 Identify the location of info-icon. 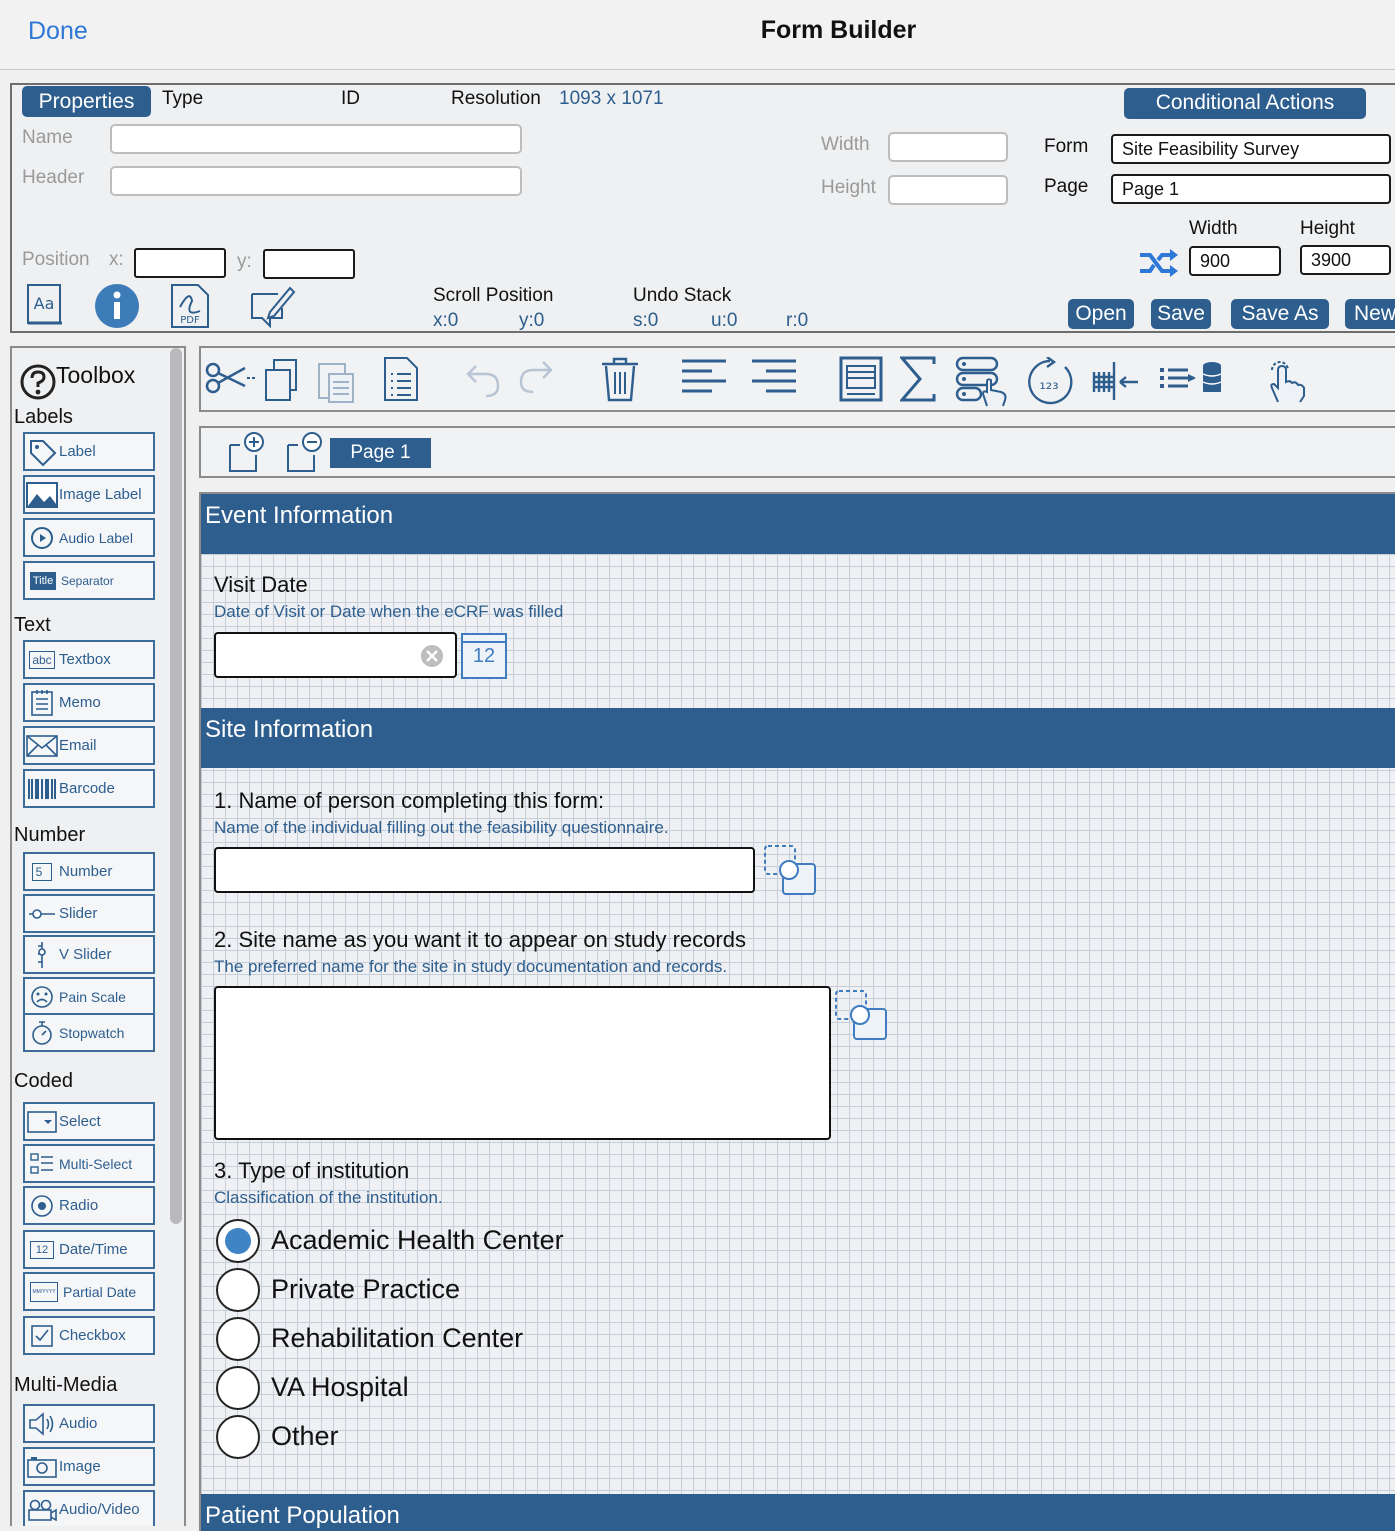
(117, 306).